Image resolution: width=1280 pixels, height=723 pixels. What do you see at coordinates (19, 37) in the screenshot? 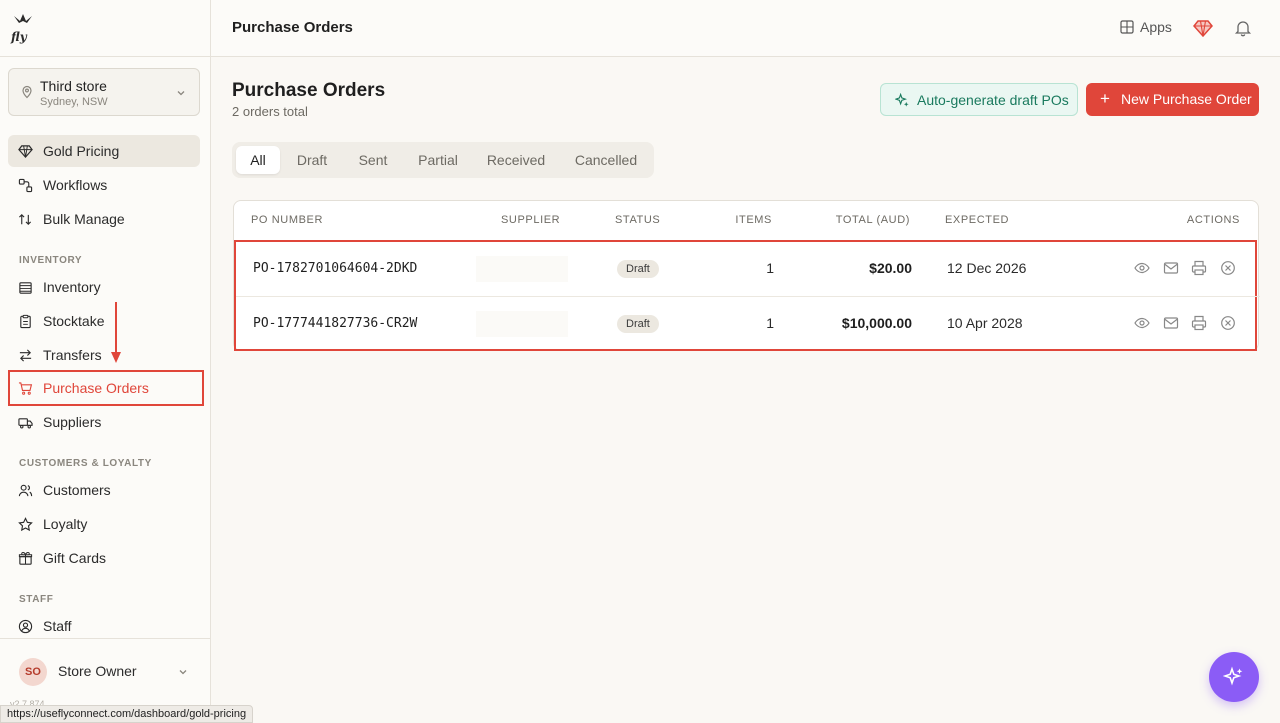
I see `svg-text: fly` at bounding box center [19, 37].